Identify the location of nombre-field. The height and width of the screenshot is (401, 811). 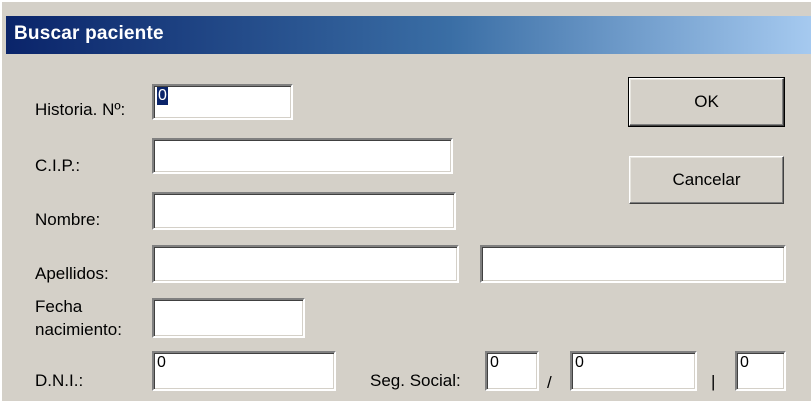
(304, 211).